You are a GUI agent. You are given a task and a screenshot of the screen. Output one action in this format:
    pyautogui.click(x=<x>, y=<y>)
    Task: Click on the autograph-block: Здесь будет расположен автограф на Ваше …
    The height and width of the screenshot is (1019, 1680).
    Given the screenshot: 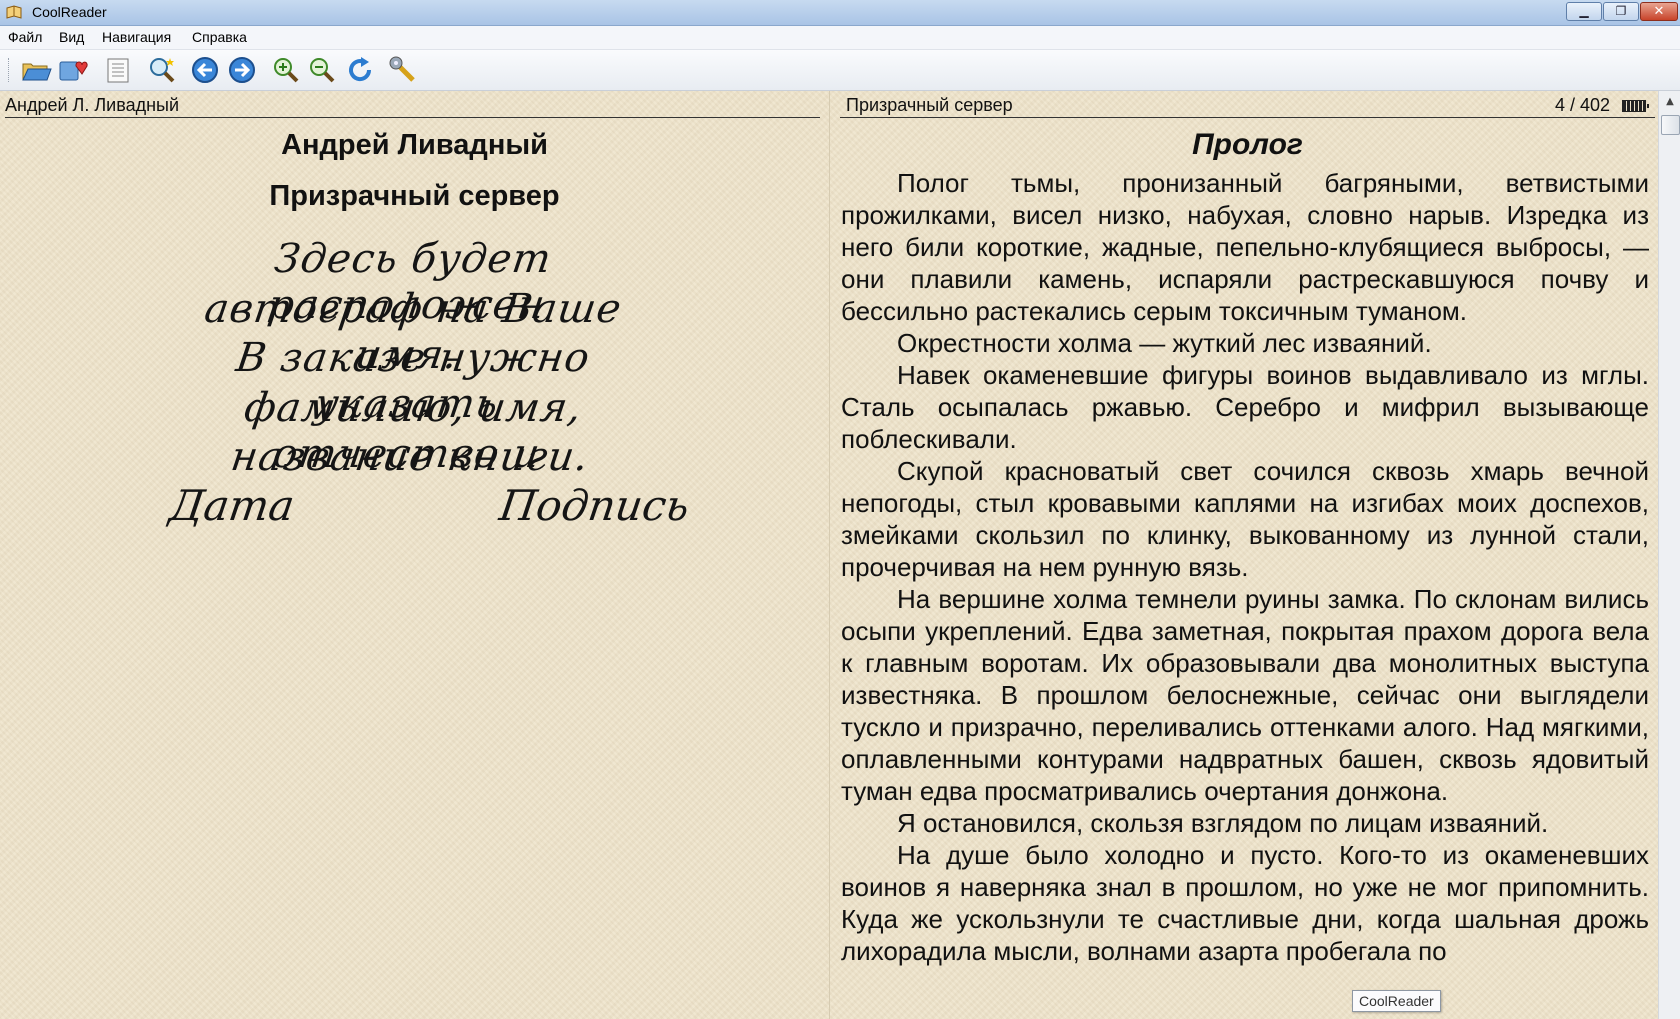 What is the action you would take?
    pyautogui.click(x=421, y=446)
    